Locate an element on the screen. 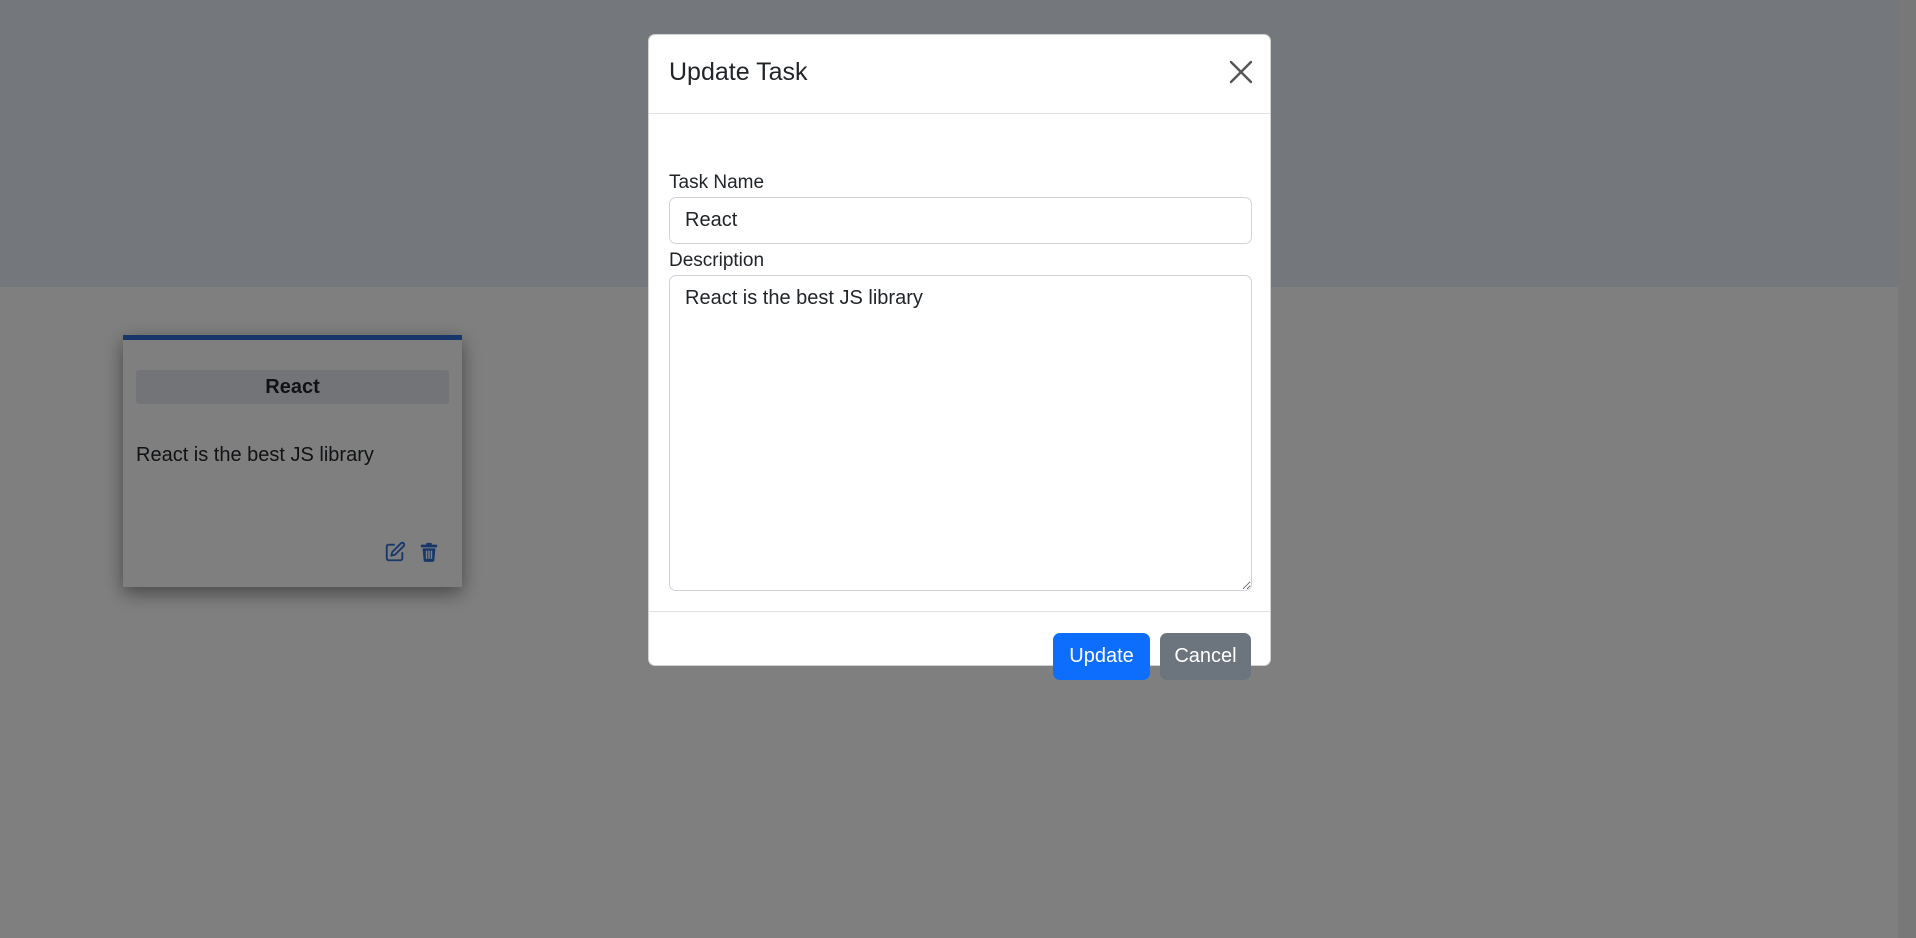  update-button: Update is located at coordinates (1101, 656).